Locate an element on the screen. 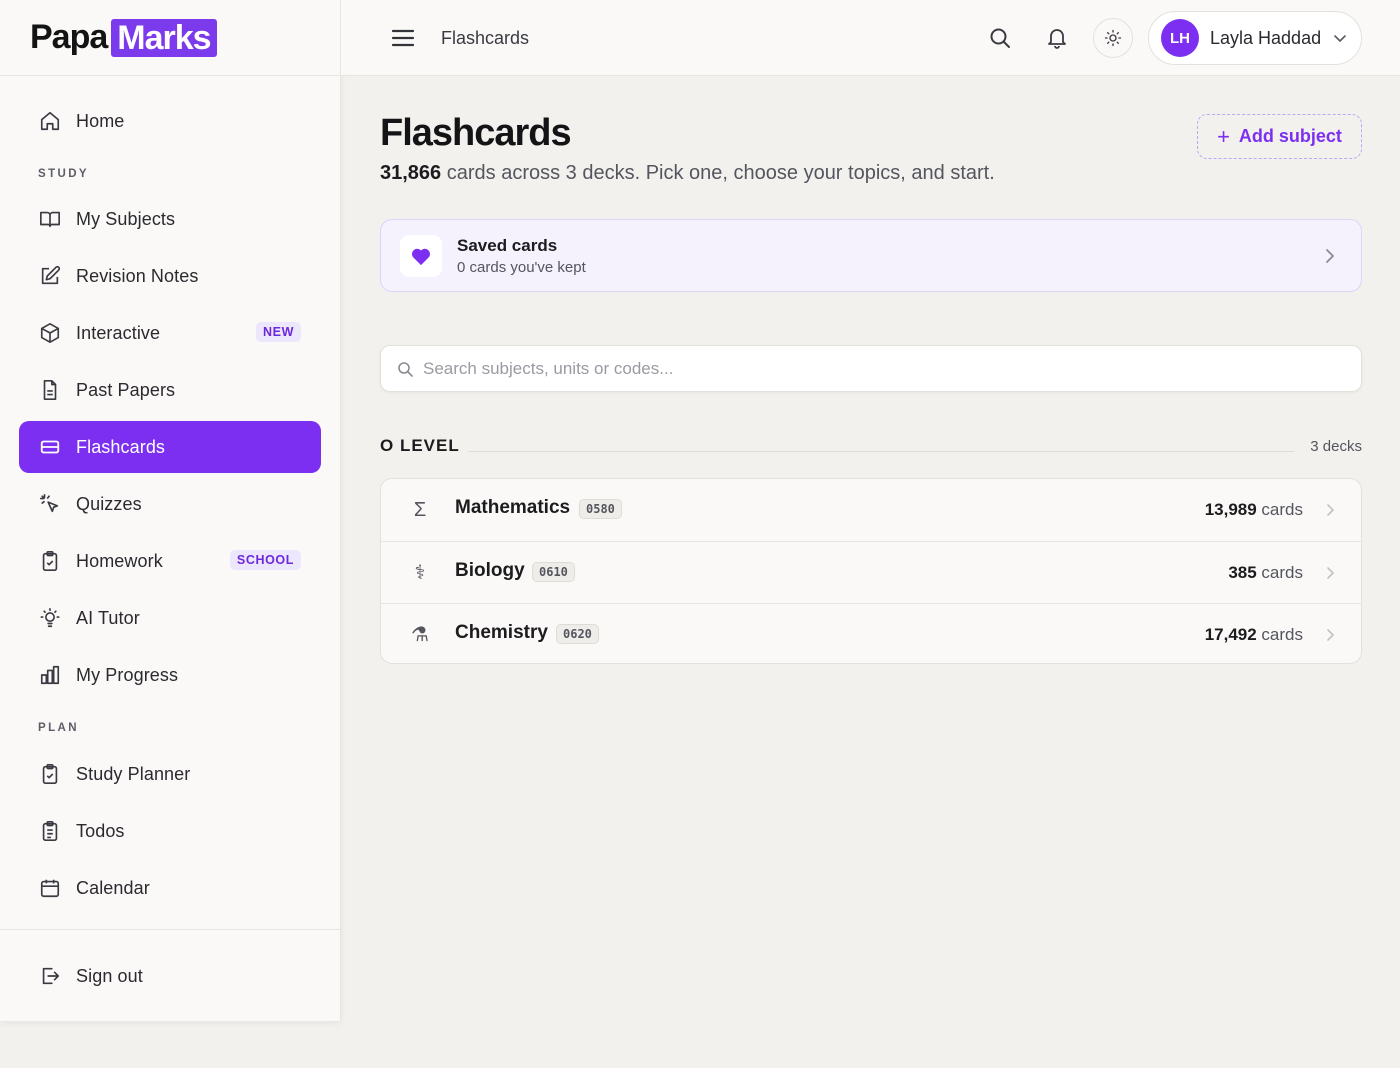  sidebar-item-calendar: Calendar is located at coordinates (170, 888).